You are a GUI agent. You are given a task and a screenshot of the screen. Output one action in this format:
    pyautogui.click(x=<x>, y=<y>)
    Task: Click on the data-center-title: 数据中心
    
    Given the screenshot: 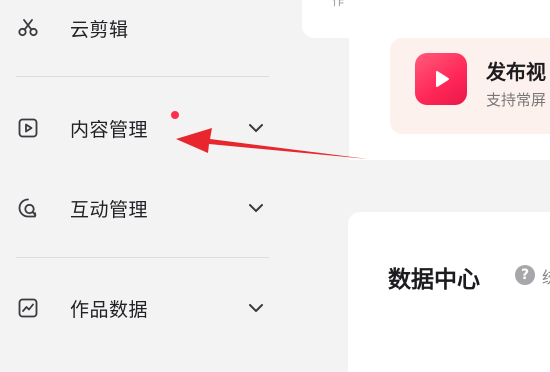 What is the action you would take?
    pyautogui.click(x=434, y=280)
    